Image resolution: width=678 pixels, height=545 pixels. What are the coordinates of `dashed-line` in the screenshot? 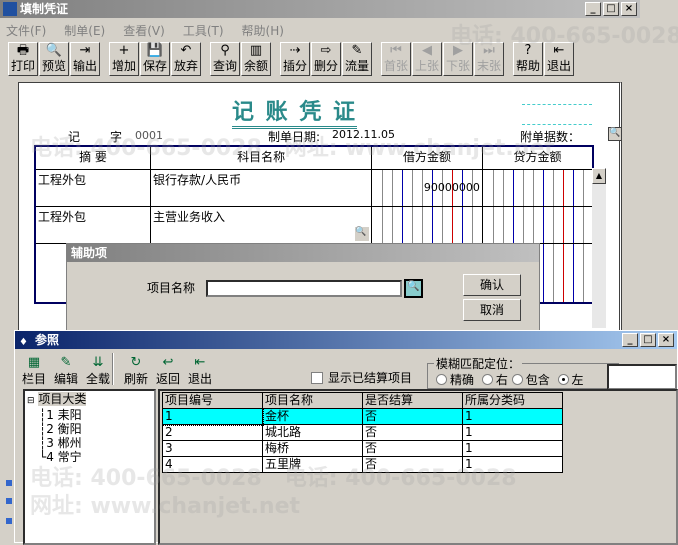 It's located at (557, 124).